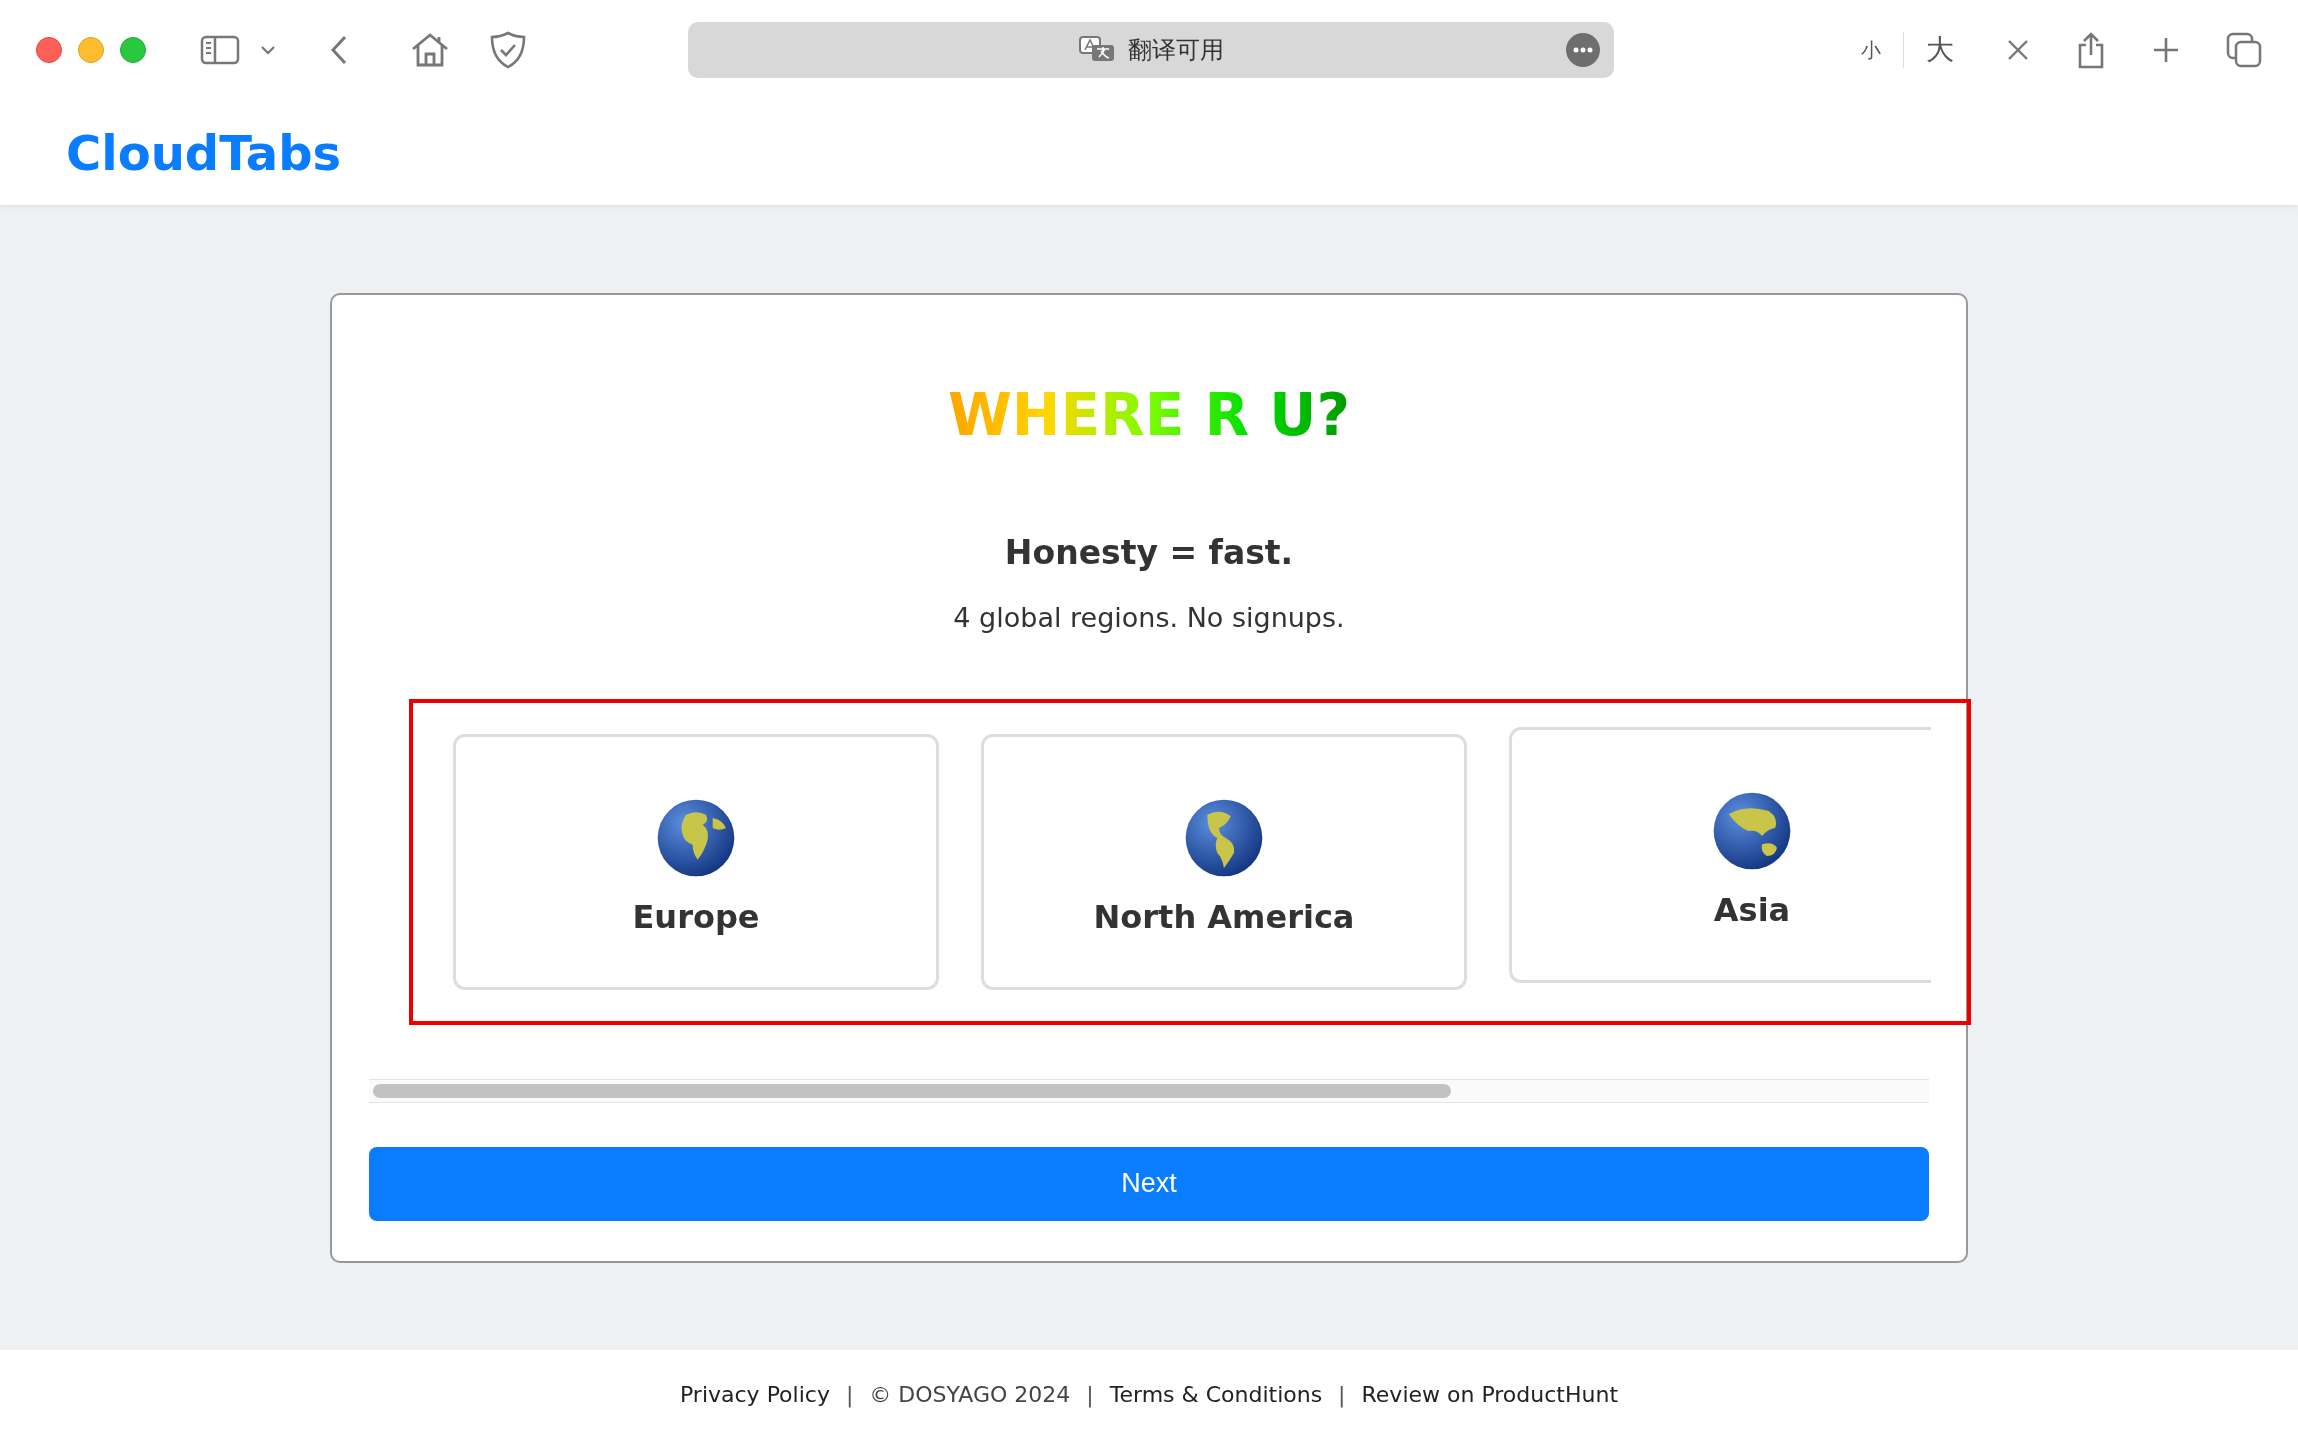  What do you see at coordinates (1583, 50) in the screenshot?
I see `more-icon` at bounding box center [1583, 50].